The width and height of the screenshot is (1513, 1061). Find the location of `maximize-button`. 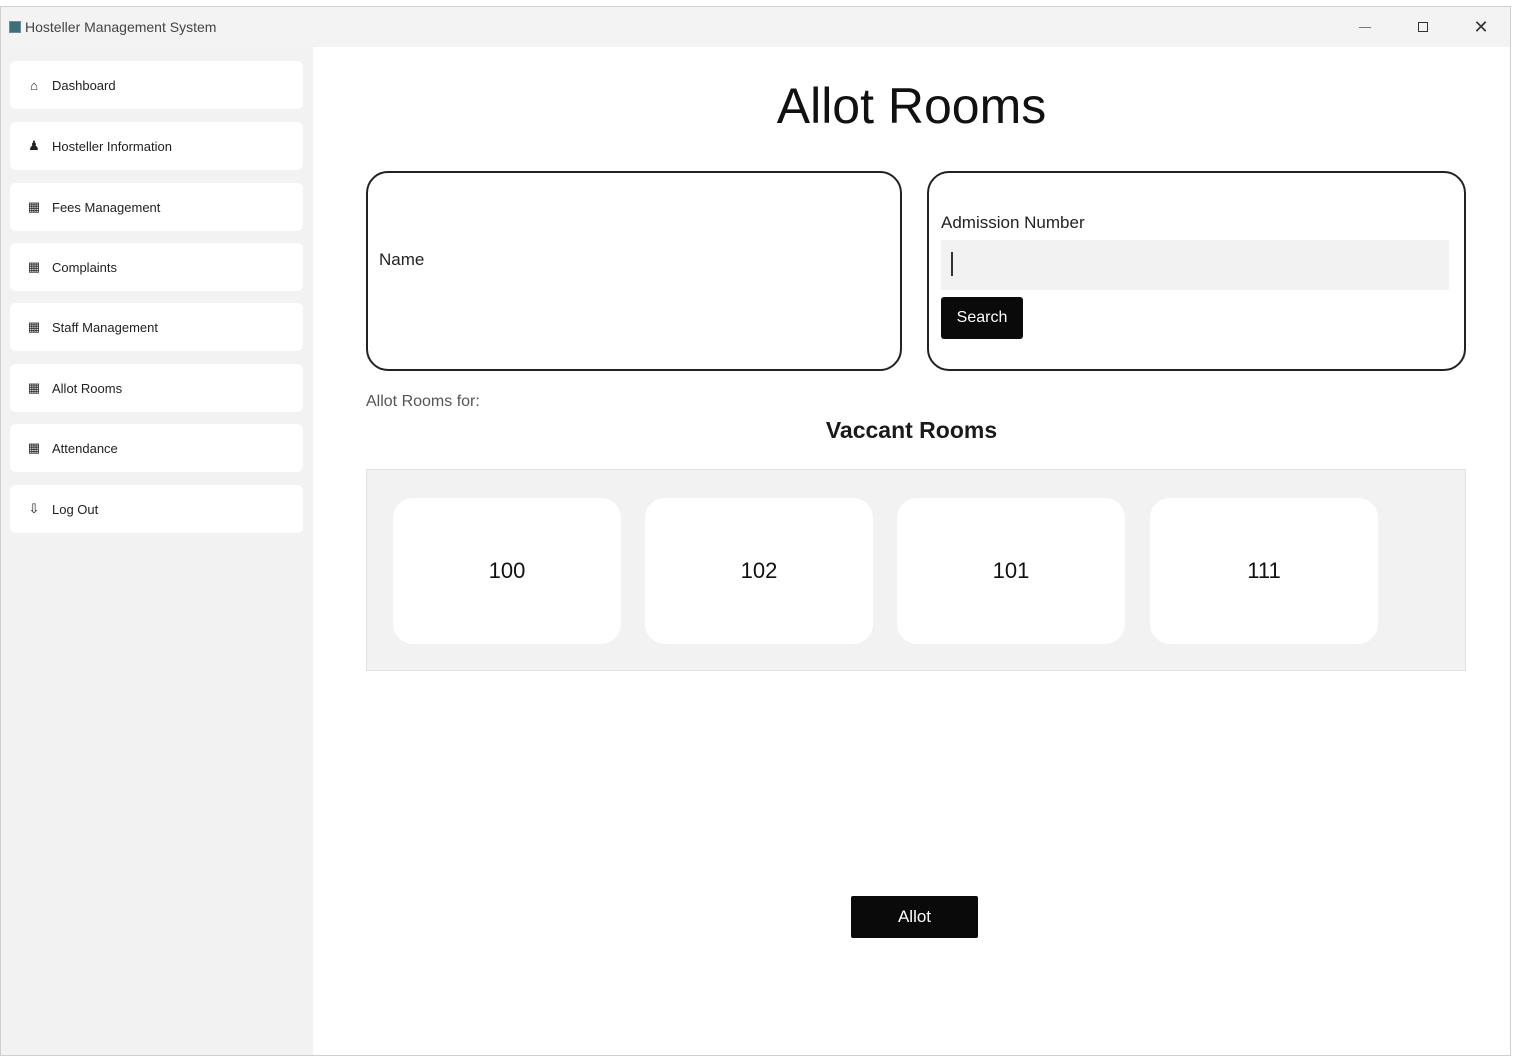

maximize-button is located at coordinates (1423, 27).